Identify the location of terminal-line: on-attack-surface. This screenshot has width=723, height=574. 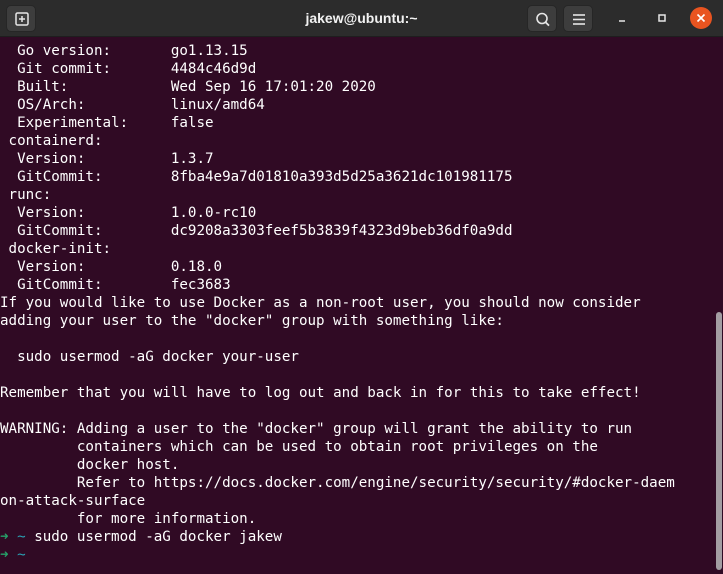
(73, 501).